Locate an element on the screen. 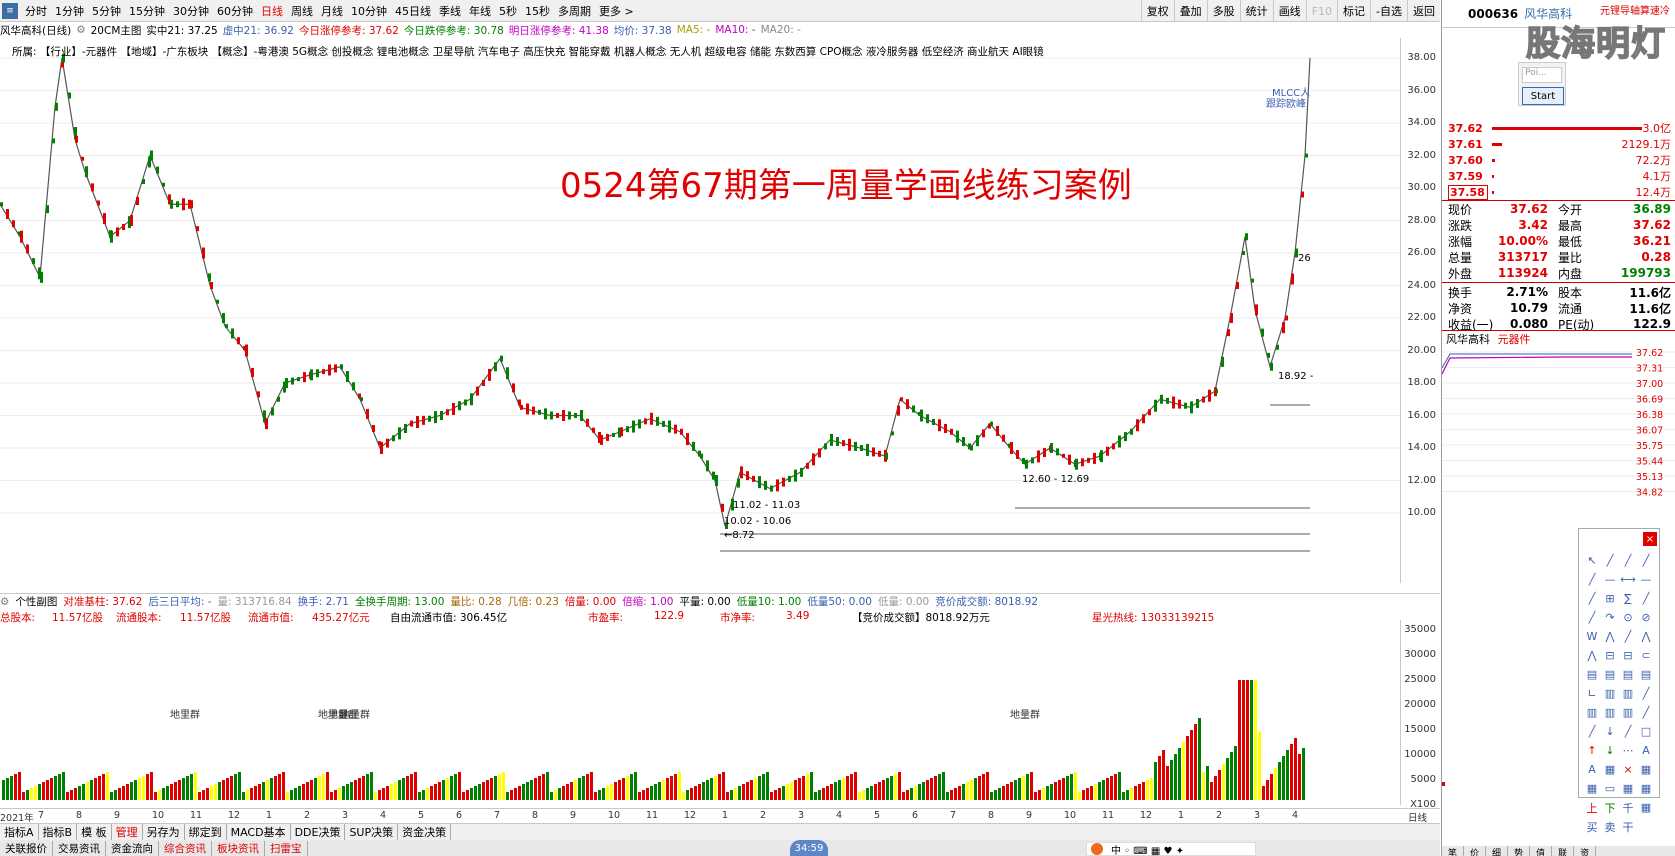 This screenshot has width=1675, height=856. period-more: 更多 > is located at coordinates (616, 11).